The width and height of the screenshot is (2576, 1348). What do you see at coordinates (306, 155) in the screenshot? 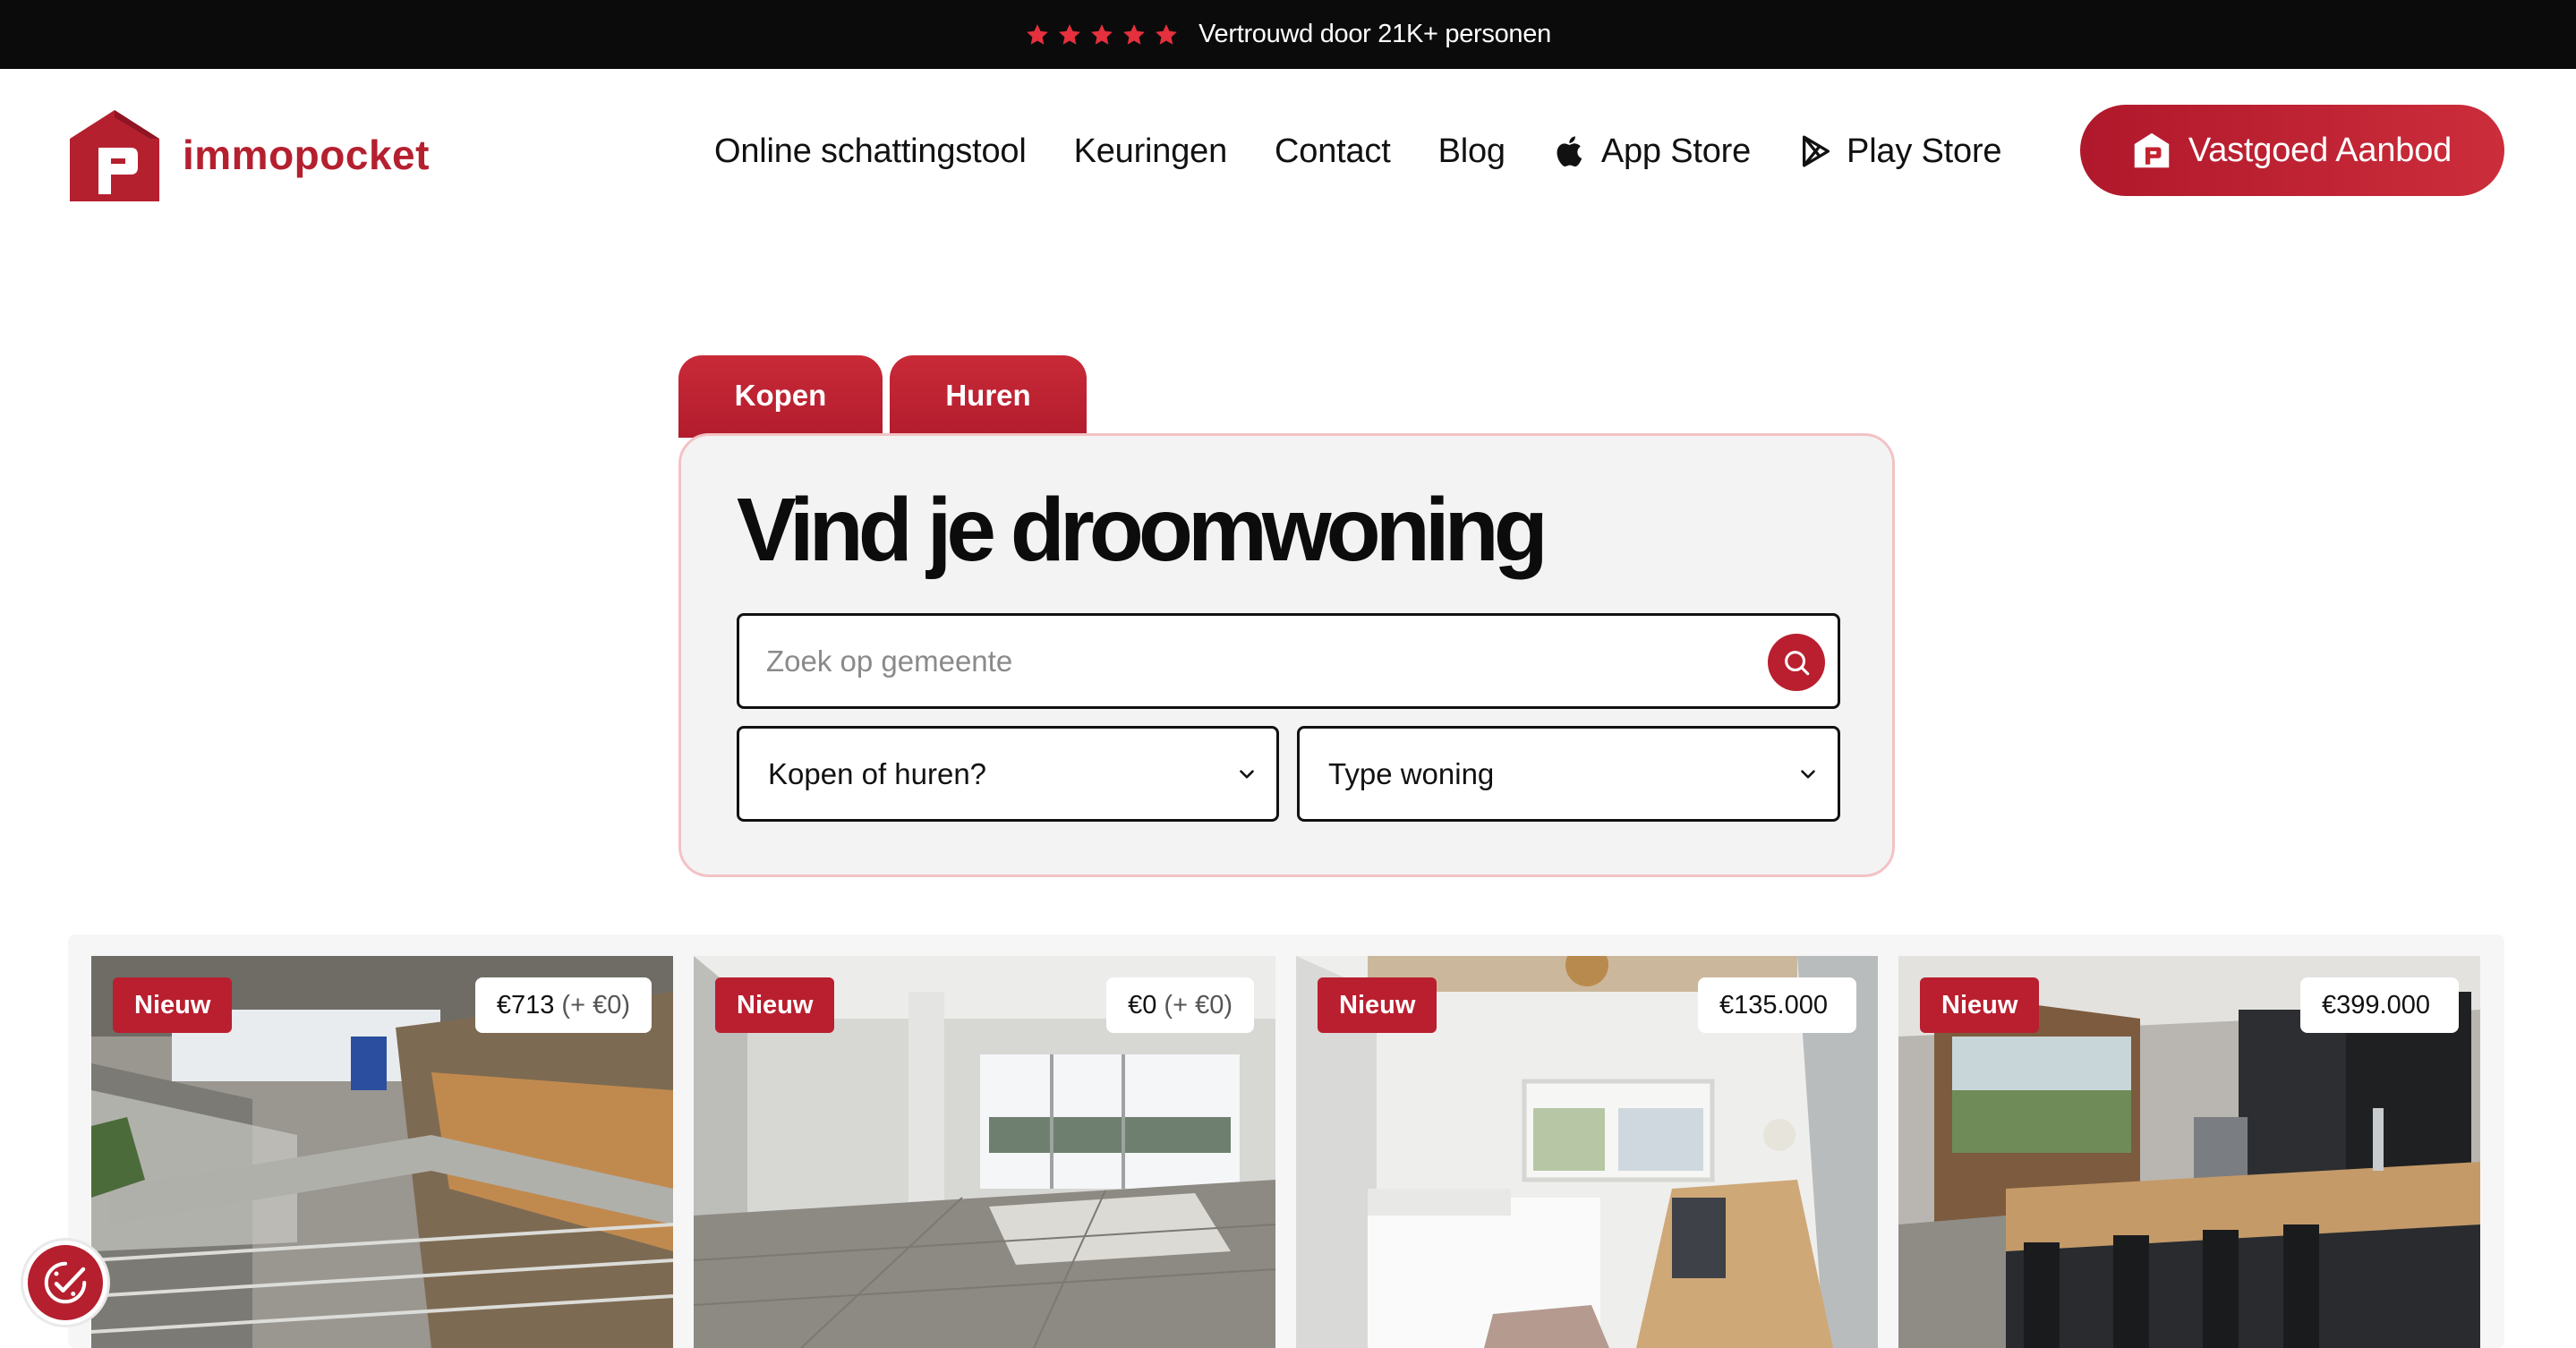
I see `logo-text: immopocket` at bounding box center [306, 155].